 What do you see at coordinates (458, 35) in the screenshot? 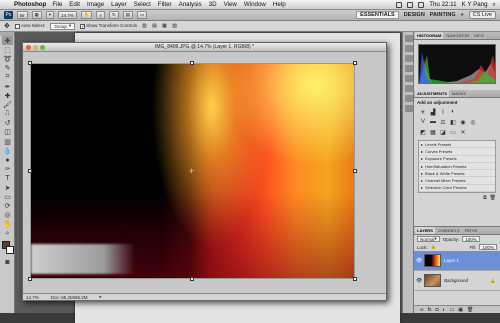
I see `tab-navigator: NAVIGATOR` at bounding box center [458, 35].